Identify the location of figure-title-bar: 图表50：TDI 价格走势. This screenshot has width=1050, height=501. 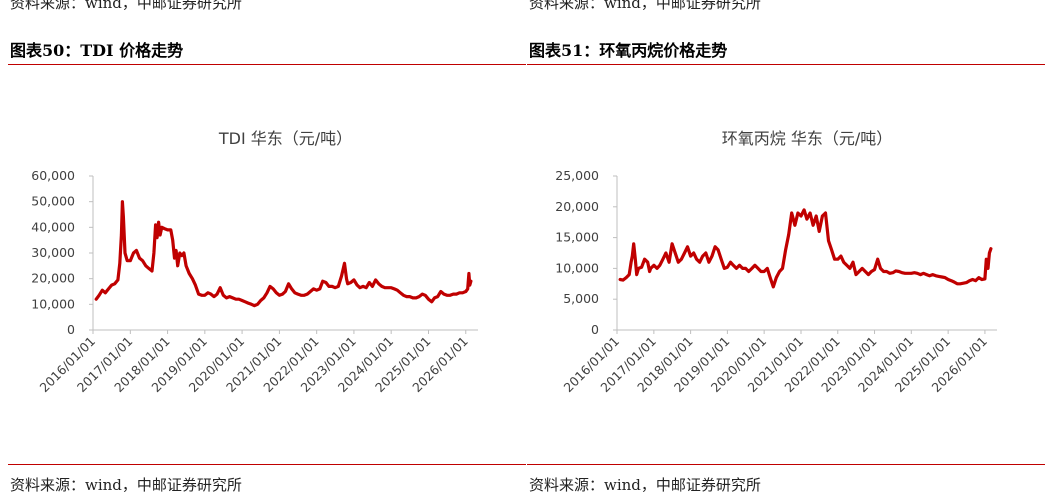
(267, 50).